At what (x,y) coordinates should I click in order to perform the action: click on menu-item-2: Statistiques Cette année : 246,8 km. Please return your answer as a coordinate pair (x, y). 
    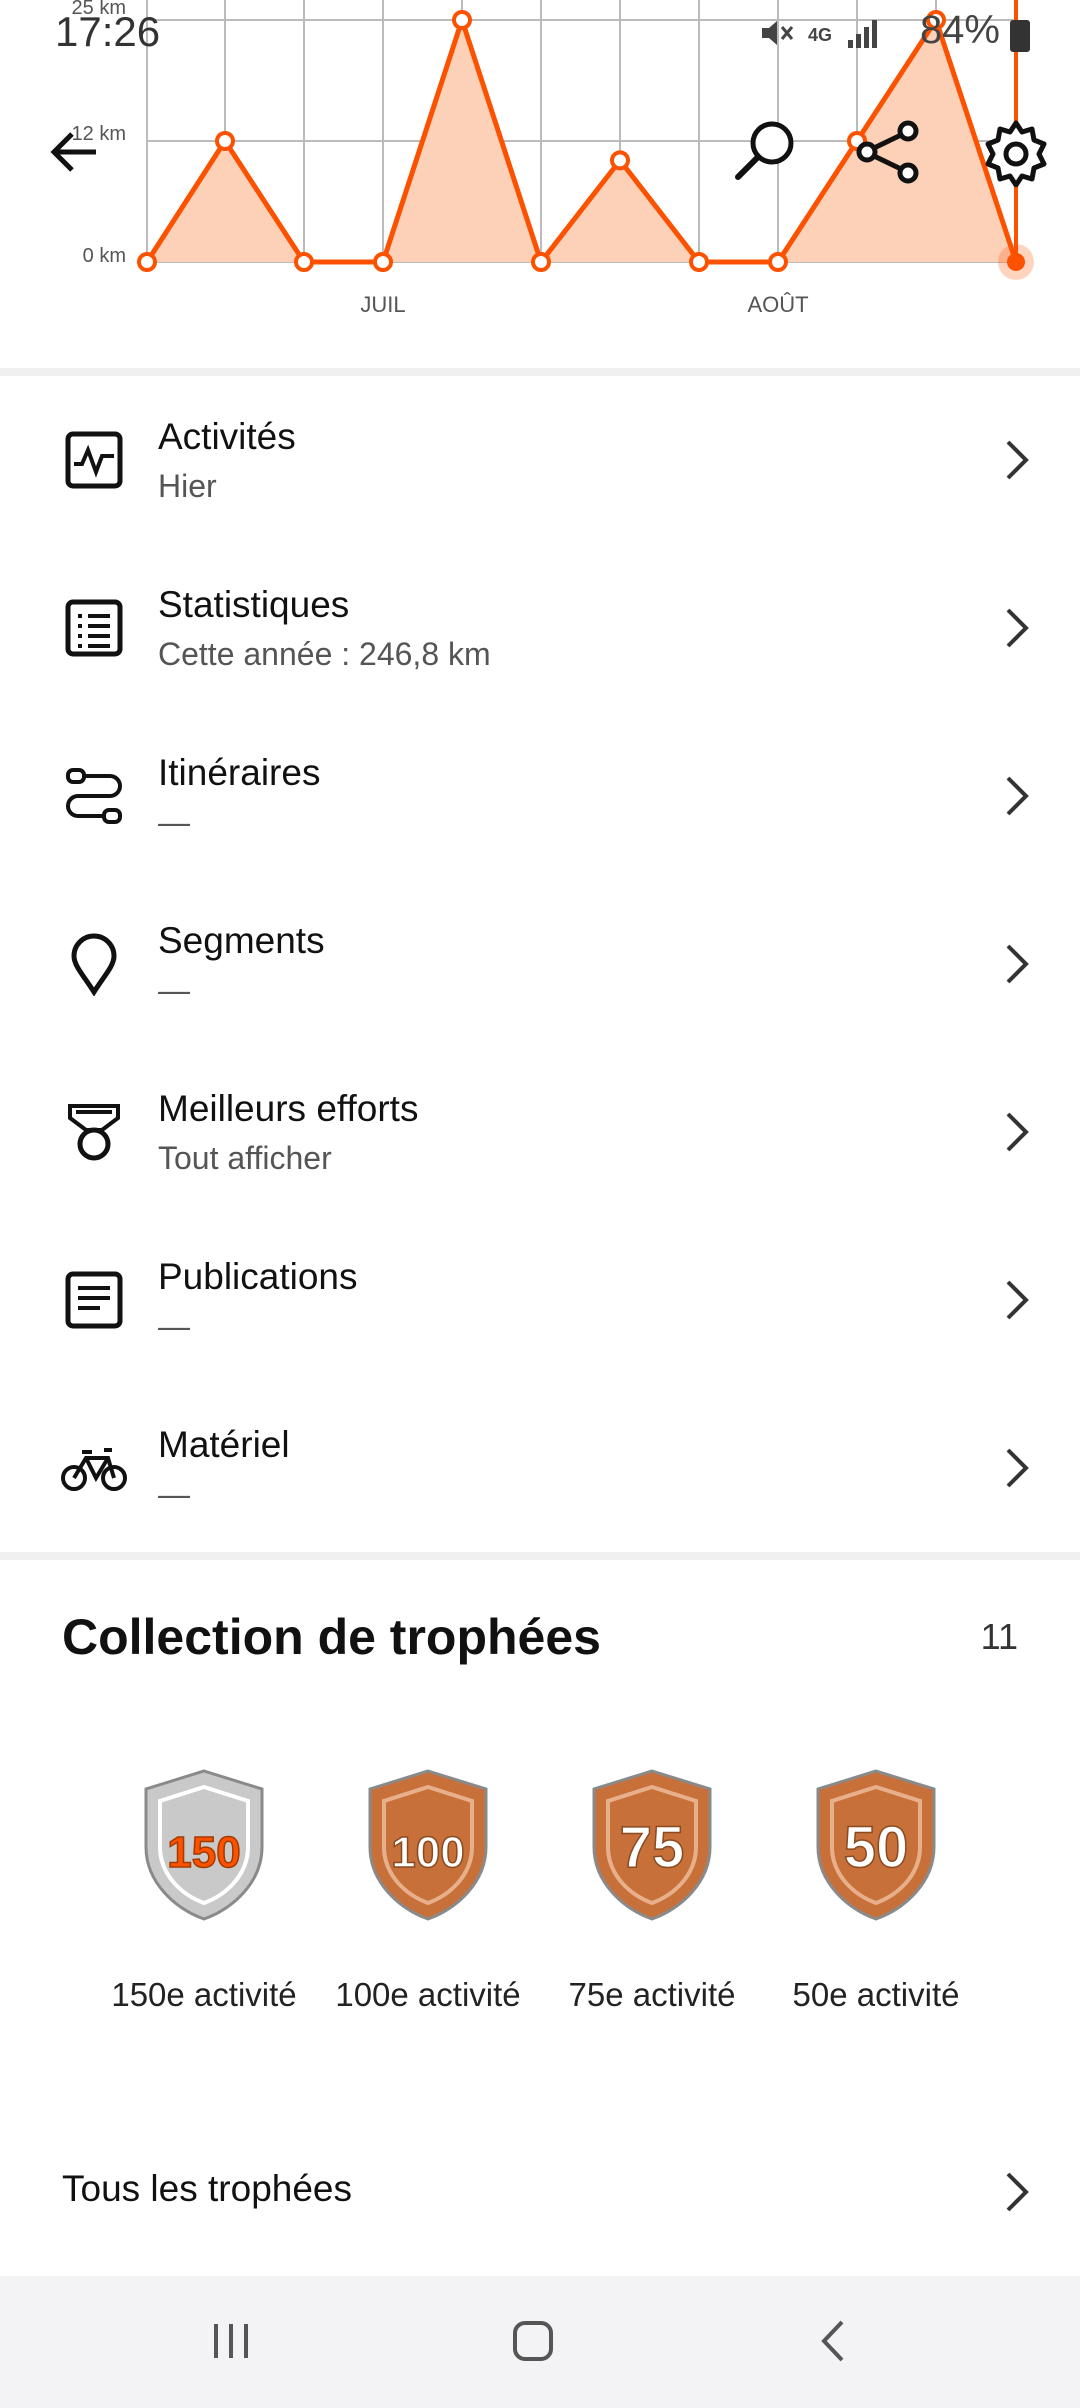
    Looking at the image, I should click on (540, 628).